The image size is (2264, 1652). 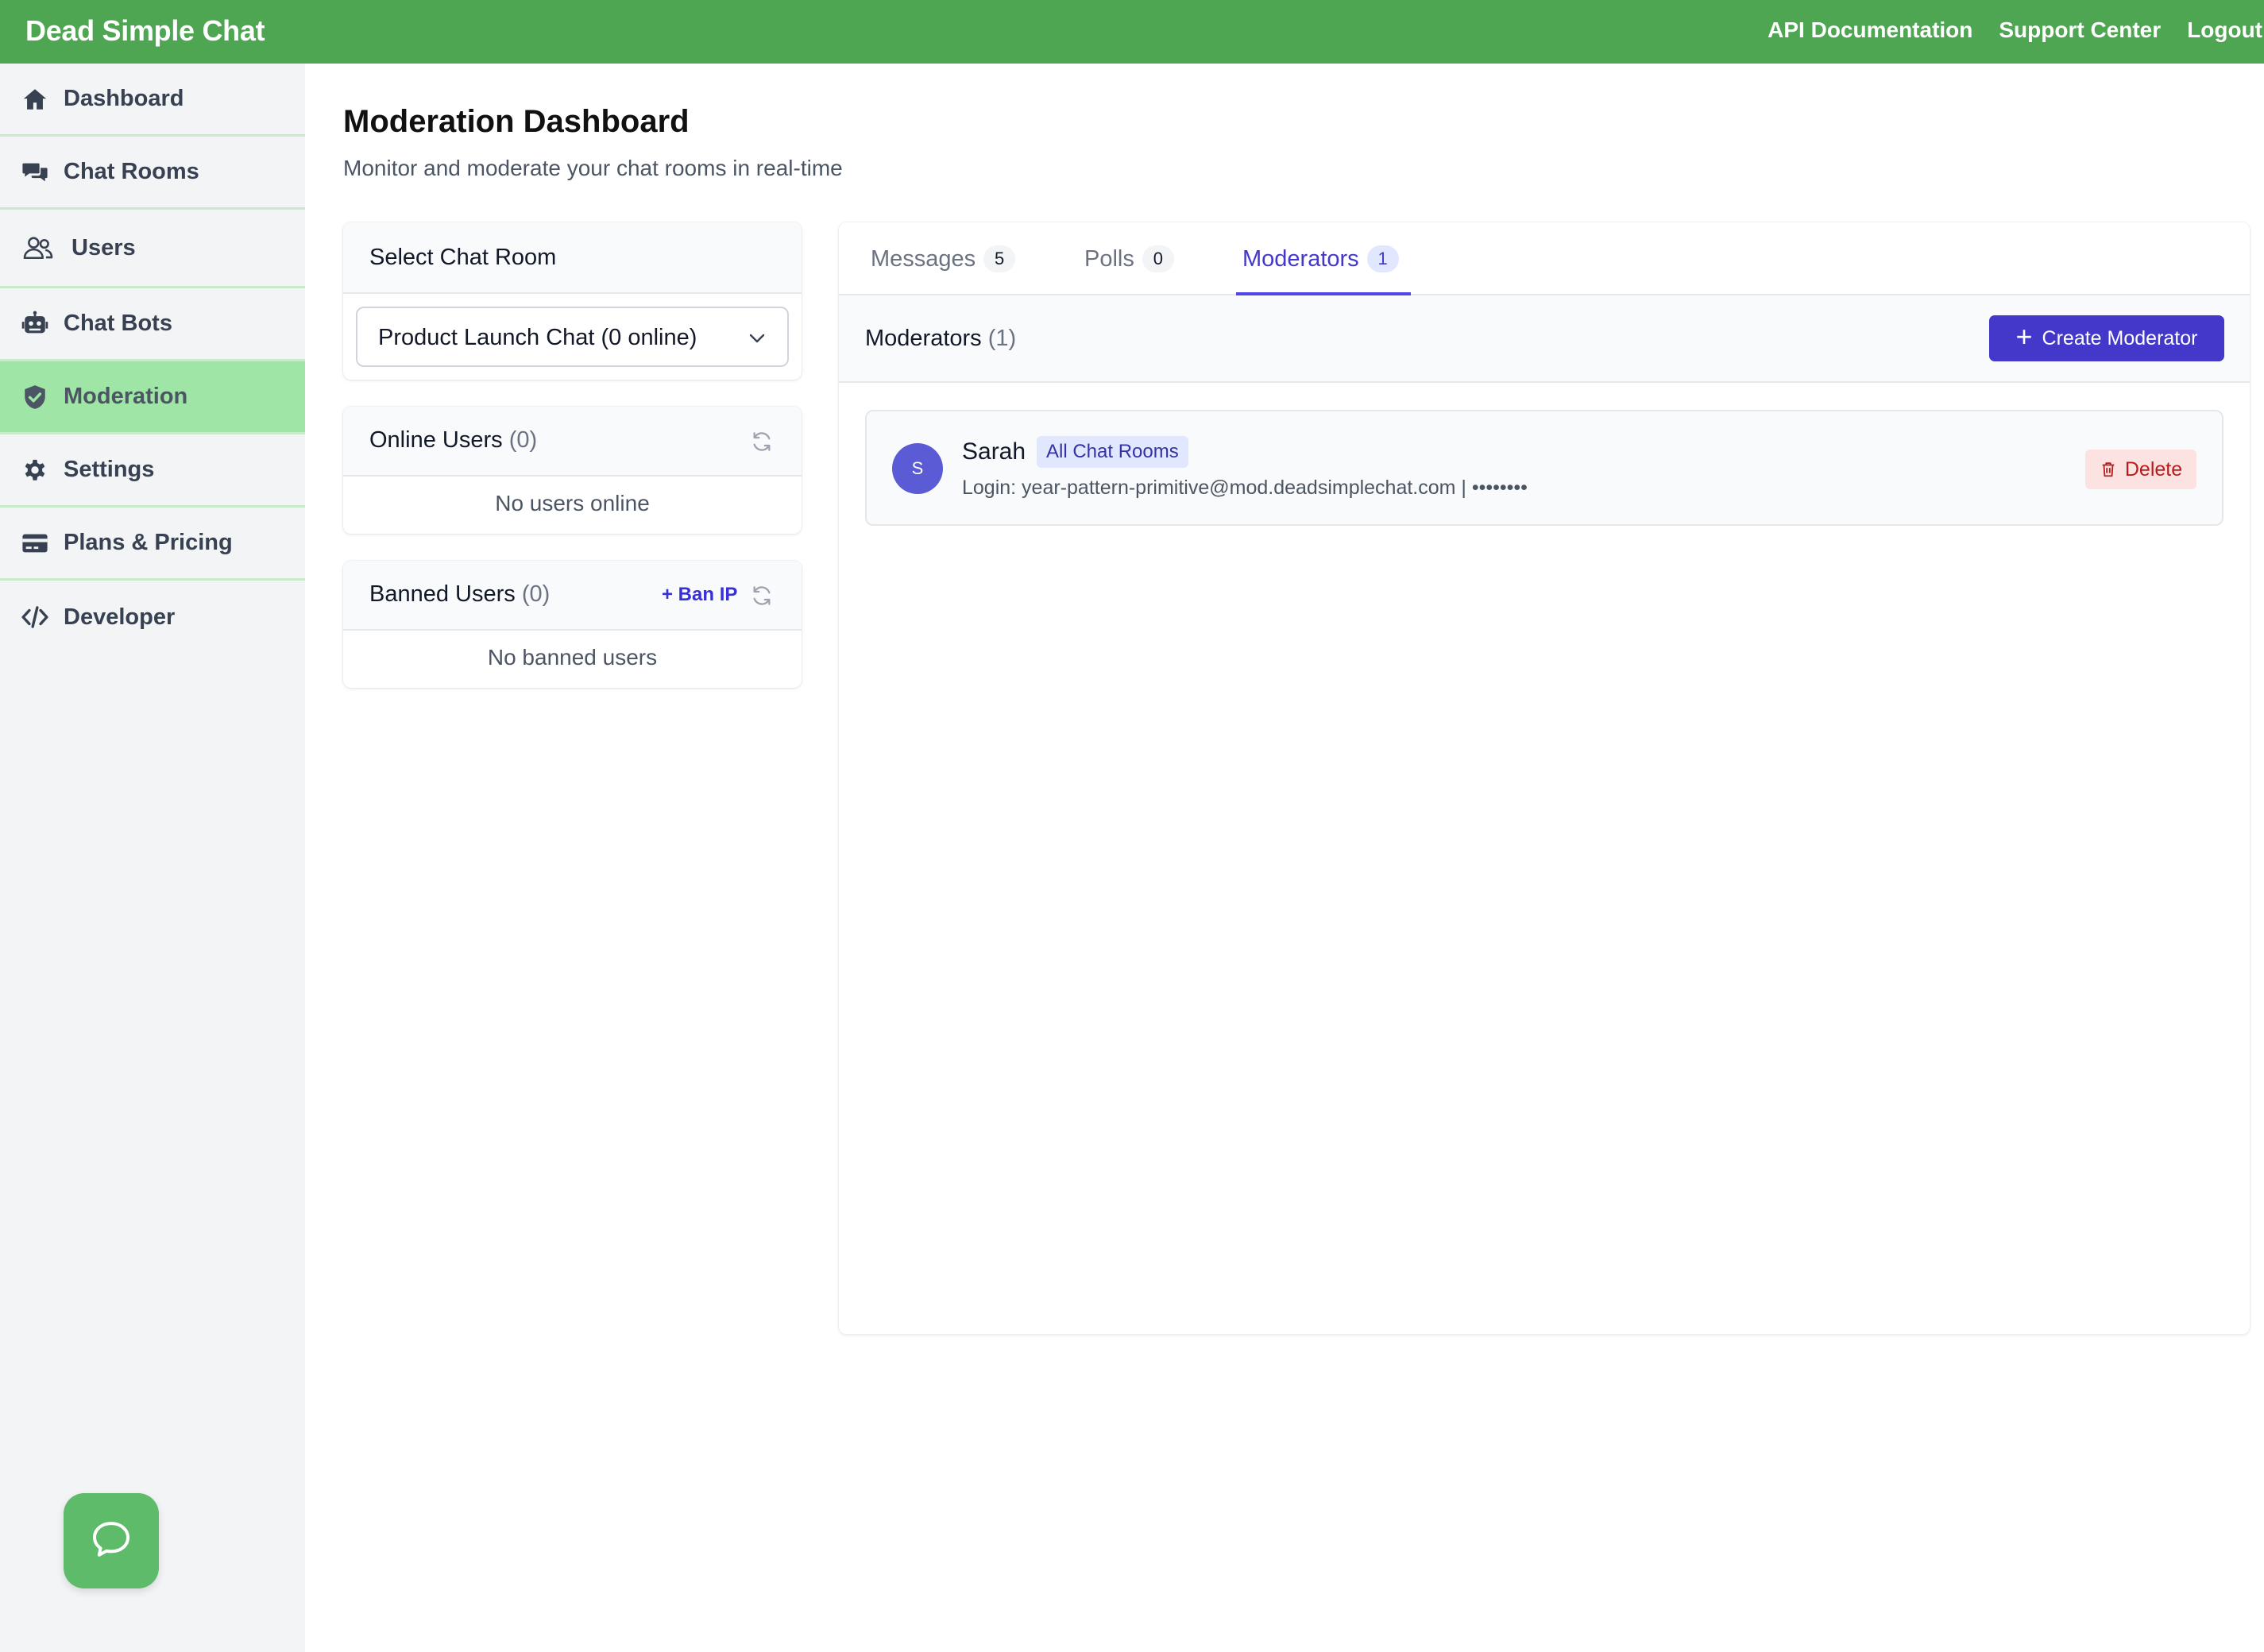 I want to click on support-center-link: Support Center, so click(x=2080, y=31).